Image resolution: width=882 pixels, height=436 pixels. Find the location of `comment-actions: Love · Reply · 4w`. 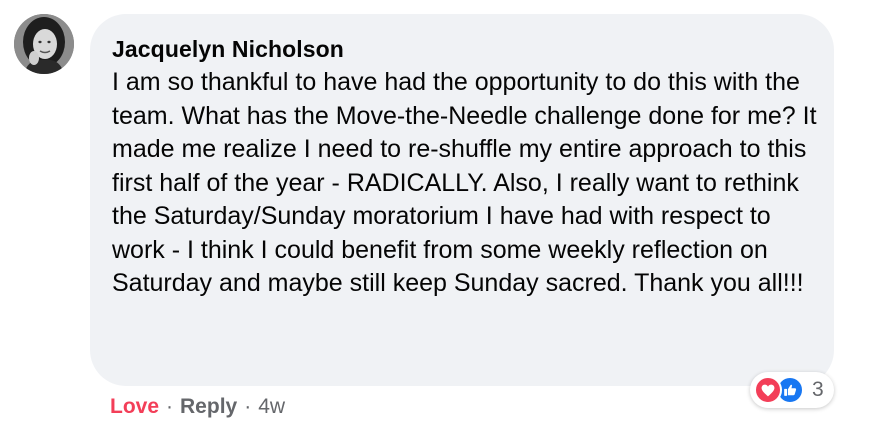

comment-actions: Love · Reply · 4w is located at coordinates (197, 407).